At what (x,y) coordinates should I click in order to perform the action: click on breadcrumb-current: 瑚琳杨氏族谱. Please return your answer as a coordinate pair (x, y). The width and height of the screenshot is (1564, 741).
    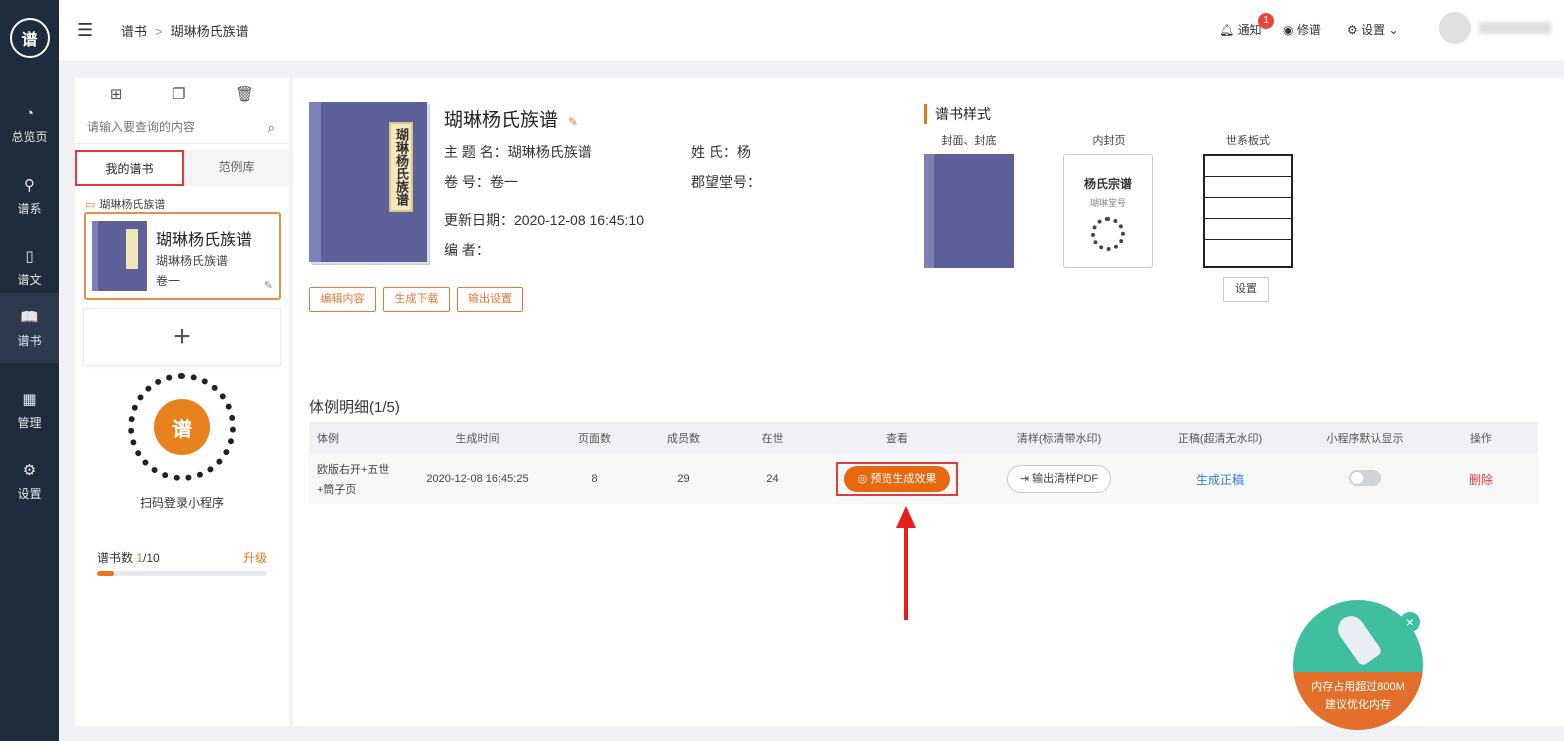
    Looking at the image, I should click on (209, 31).